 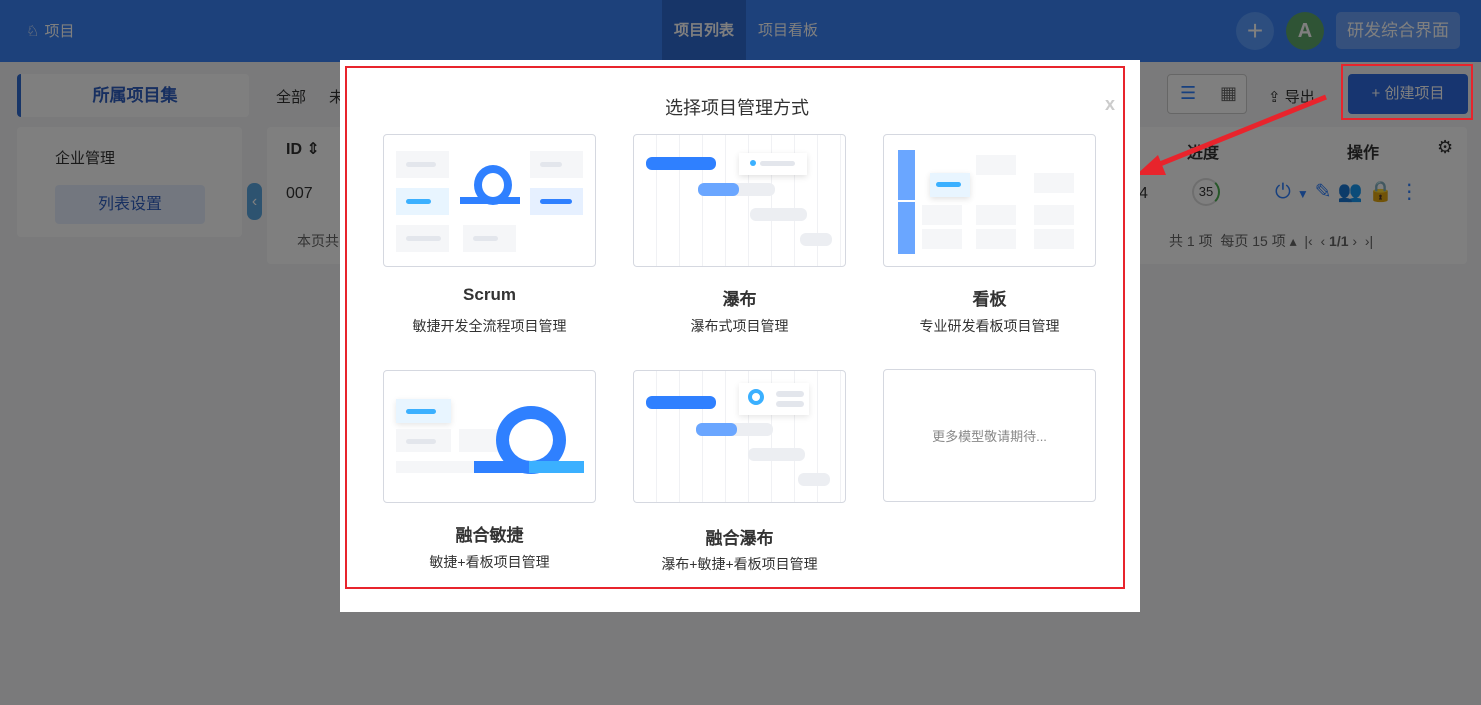 I want to click on close-icon: x, so click(x=1110, y=104).